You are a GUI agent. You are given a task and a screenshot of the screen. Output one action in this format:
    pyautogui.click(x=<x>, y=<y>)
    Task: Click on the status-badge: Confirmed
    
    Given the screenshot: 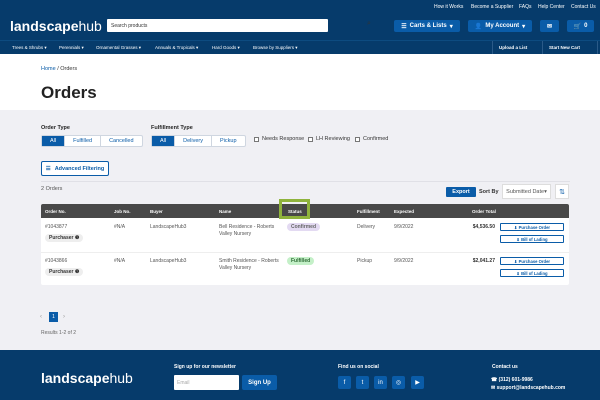 What is the action you would take?
    pyautogui.click(x=303, y=227)
    